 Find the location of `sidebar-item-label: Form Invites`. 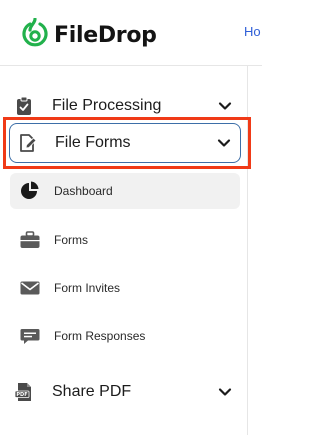

sidebar-item-label: Form Invites is located at coordinates (87, 288).